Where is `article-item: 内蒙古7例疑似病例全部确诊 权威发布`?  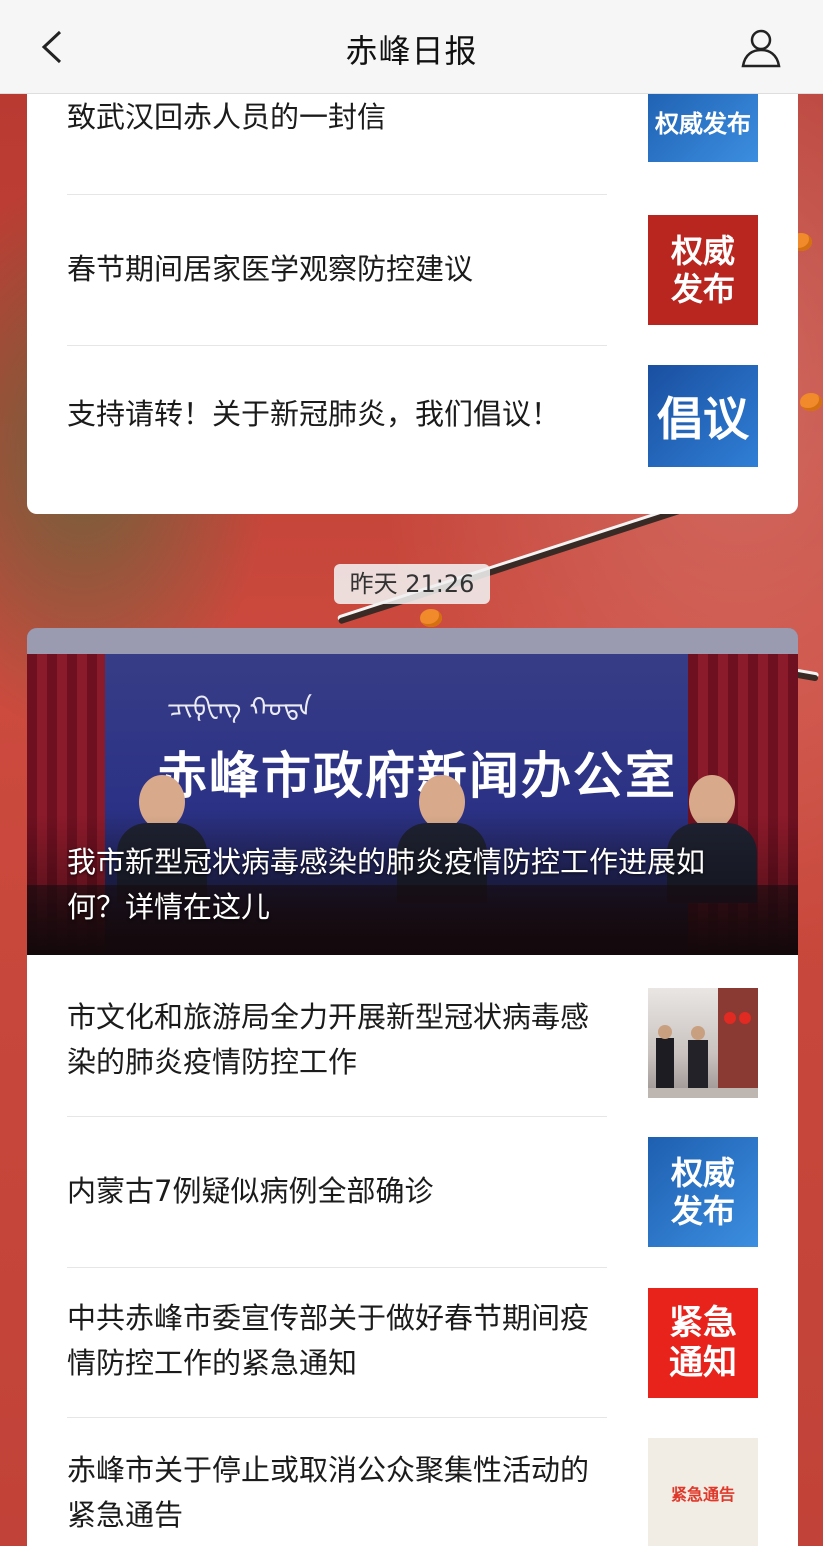
article-item: 内蒙古7例疑似病例全部确诊 权威发布 is located at coordinates (412, 1192).